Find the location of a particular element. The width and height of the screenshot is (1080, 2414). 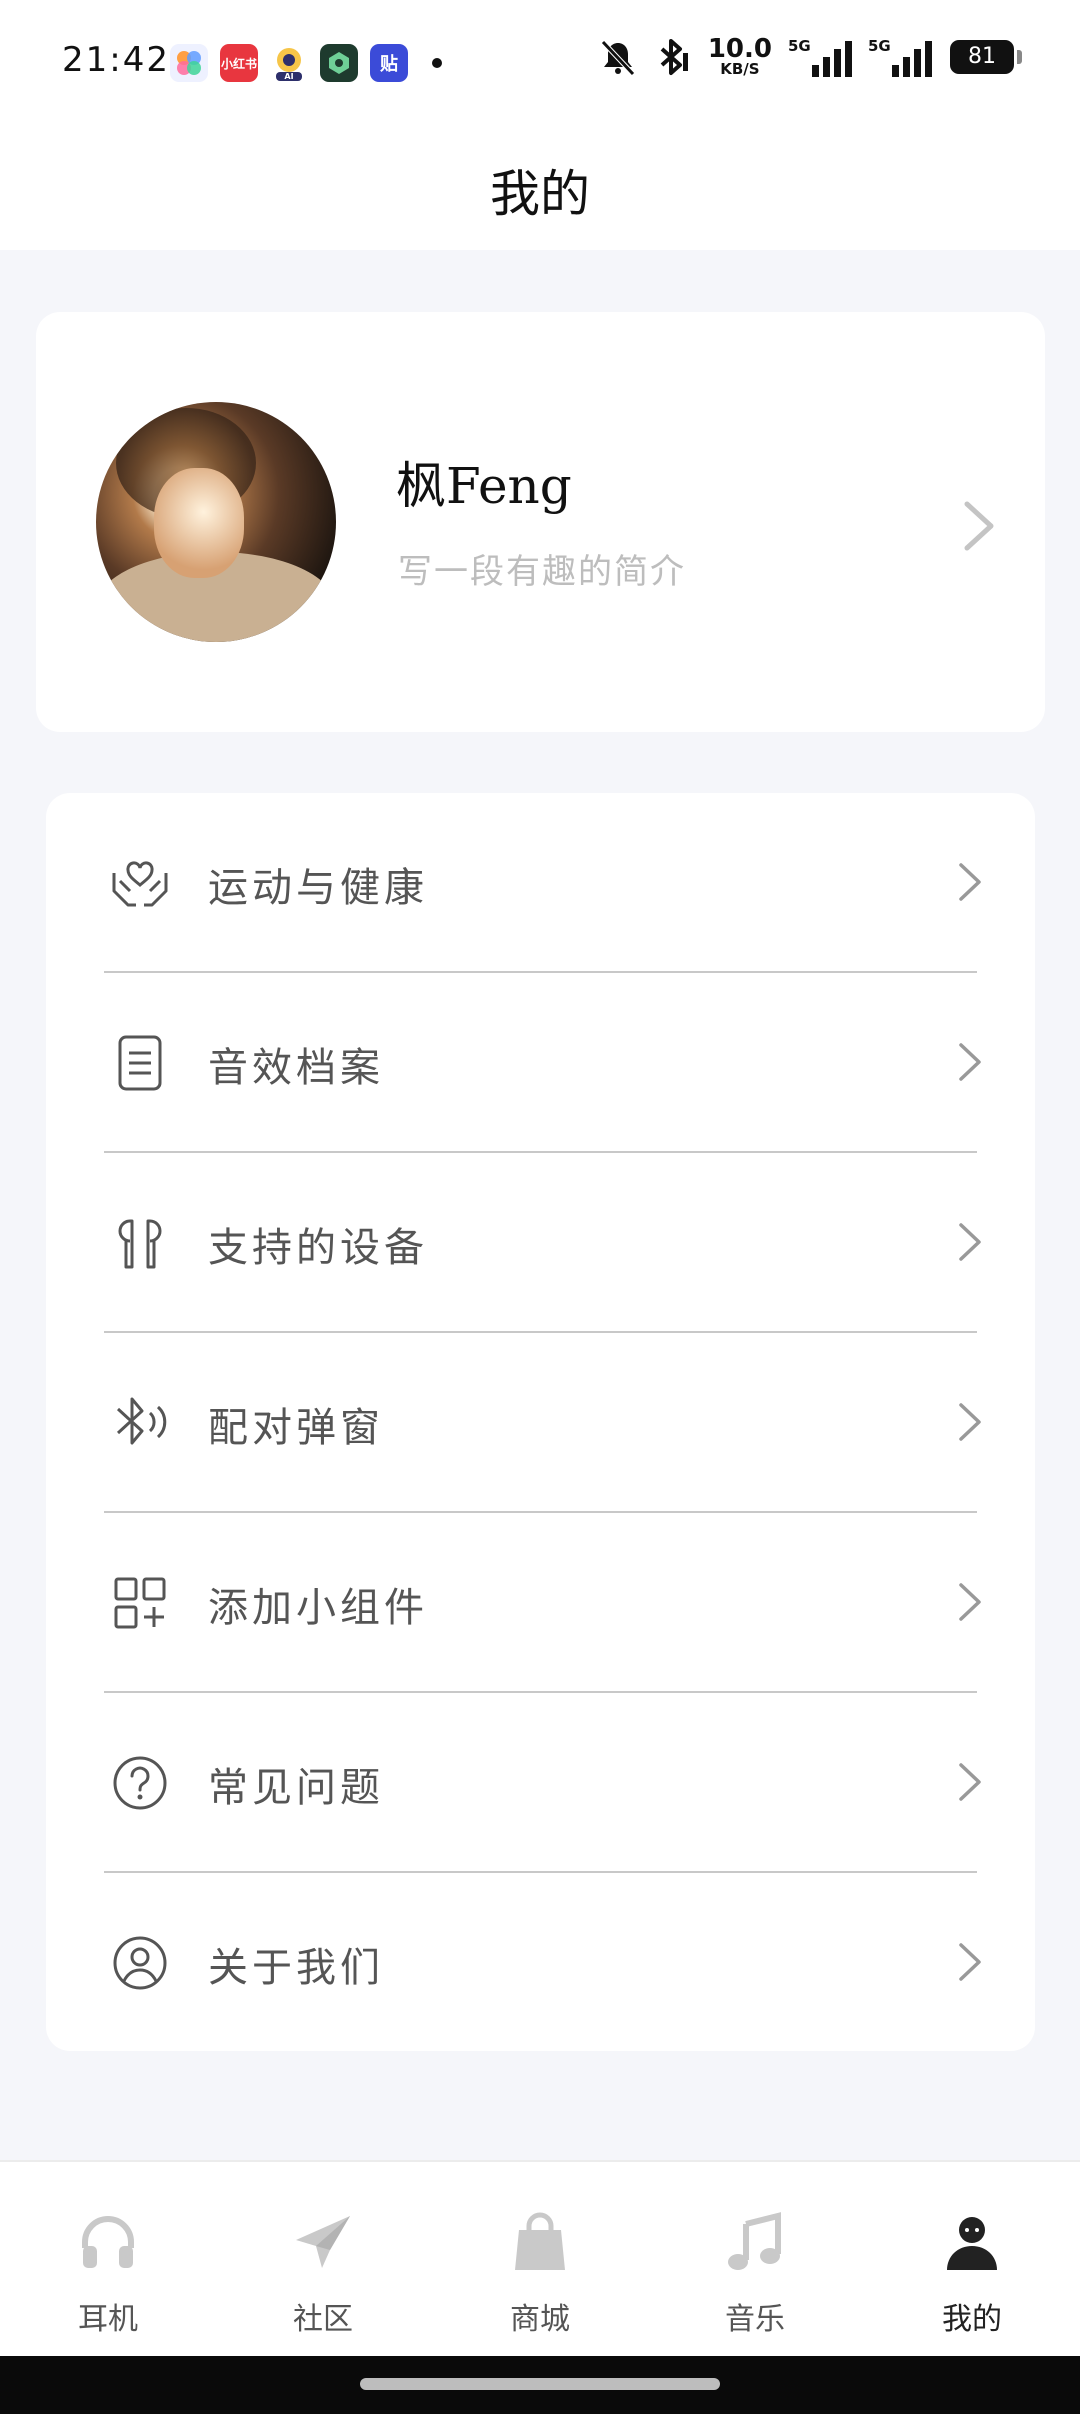

mute-bell-icon is located at coordinates (618, 57).